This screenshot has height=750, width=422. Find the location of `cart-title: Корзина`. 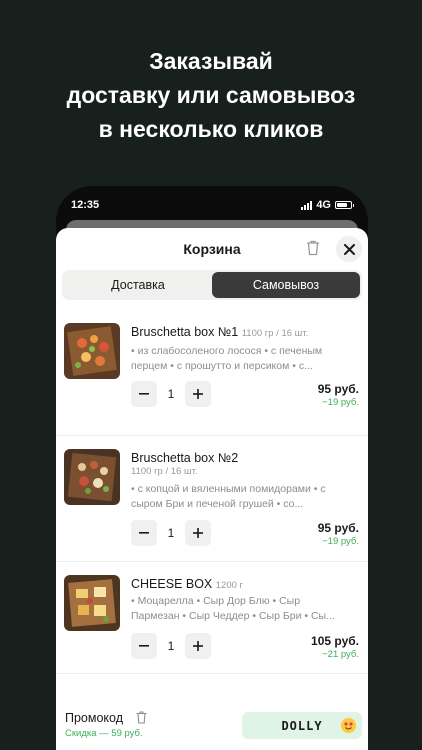

cart-title: Корзина is located at coordinates (212, 249).